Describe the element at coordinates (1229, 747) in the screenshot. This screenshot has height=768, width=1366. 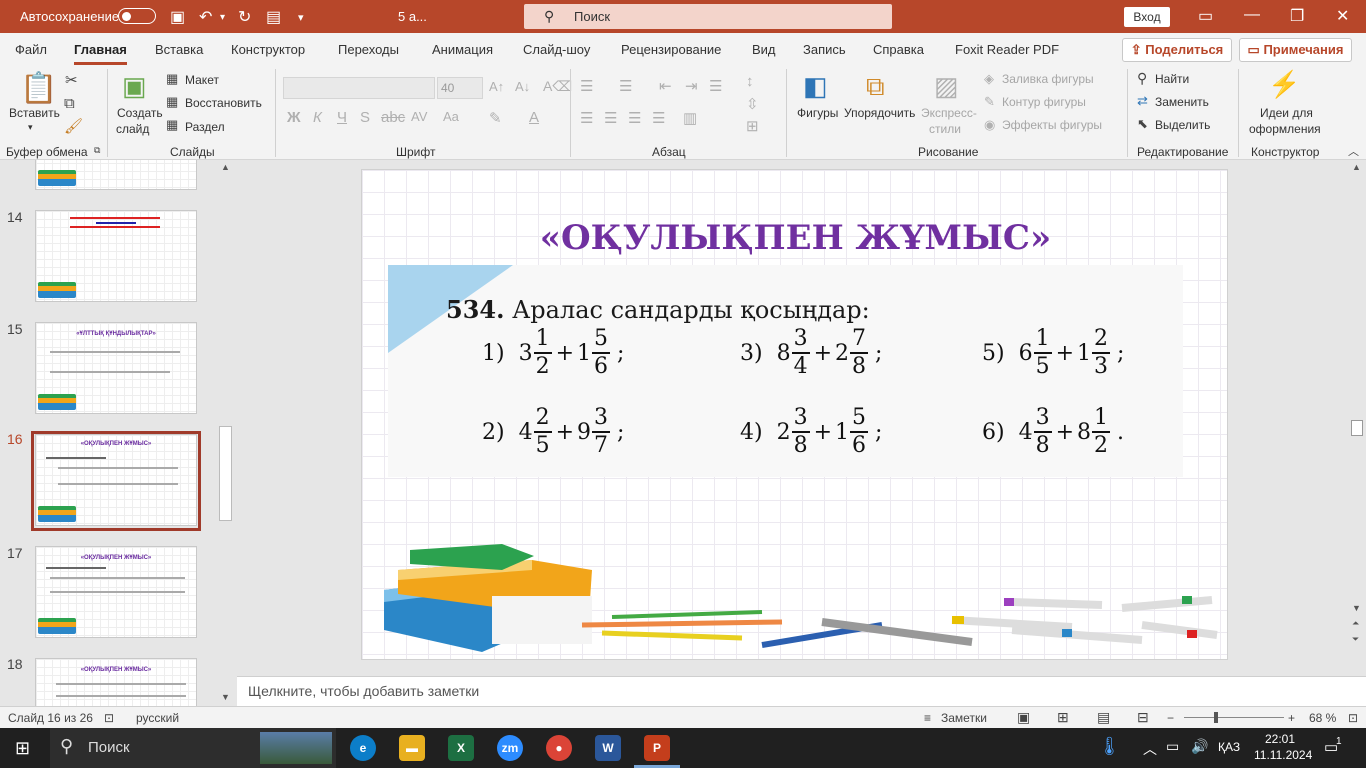
I see `input-language: ҚАЗ` at that location.